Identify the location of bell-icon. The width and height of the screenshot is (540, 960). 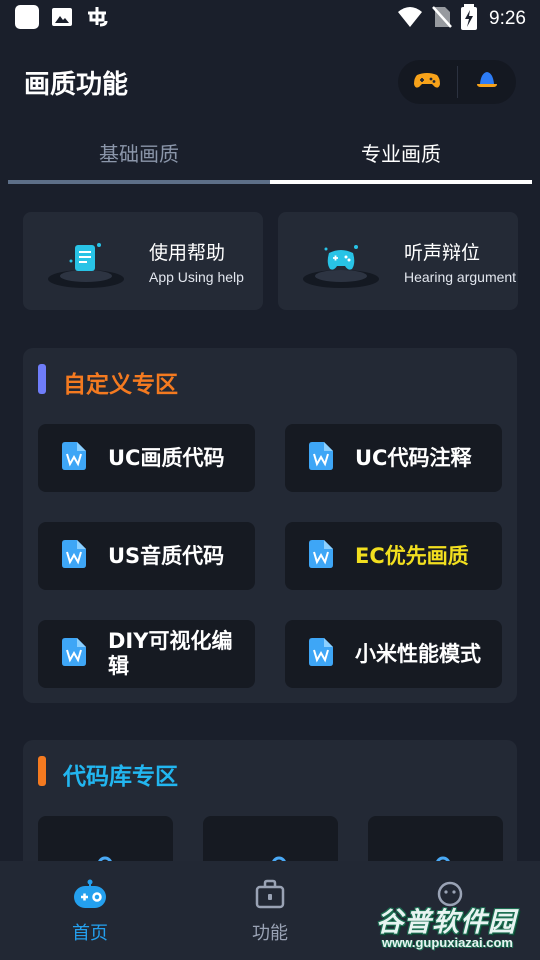
(487, 82).